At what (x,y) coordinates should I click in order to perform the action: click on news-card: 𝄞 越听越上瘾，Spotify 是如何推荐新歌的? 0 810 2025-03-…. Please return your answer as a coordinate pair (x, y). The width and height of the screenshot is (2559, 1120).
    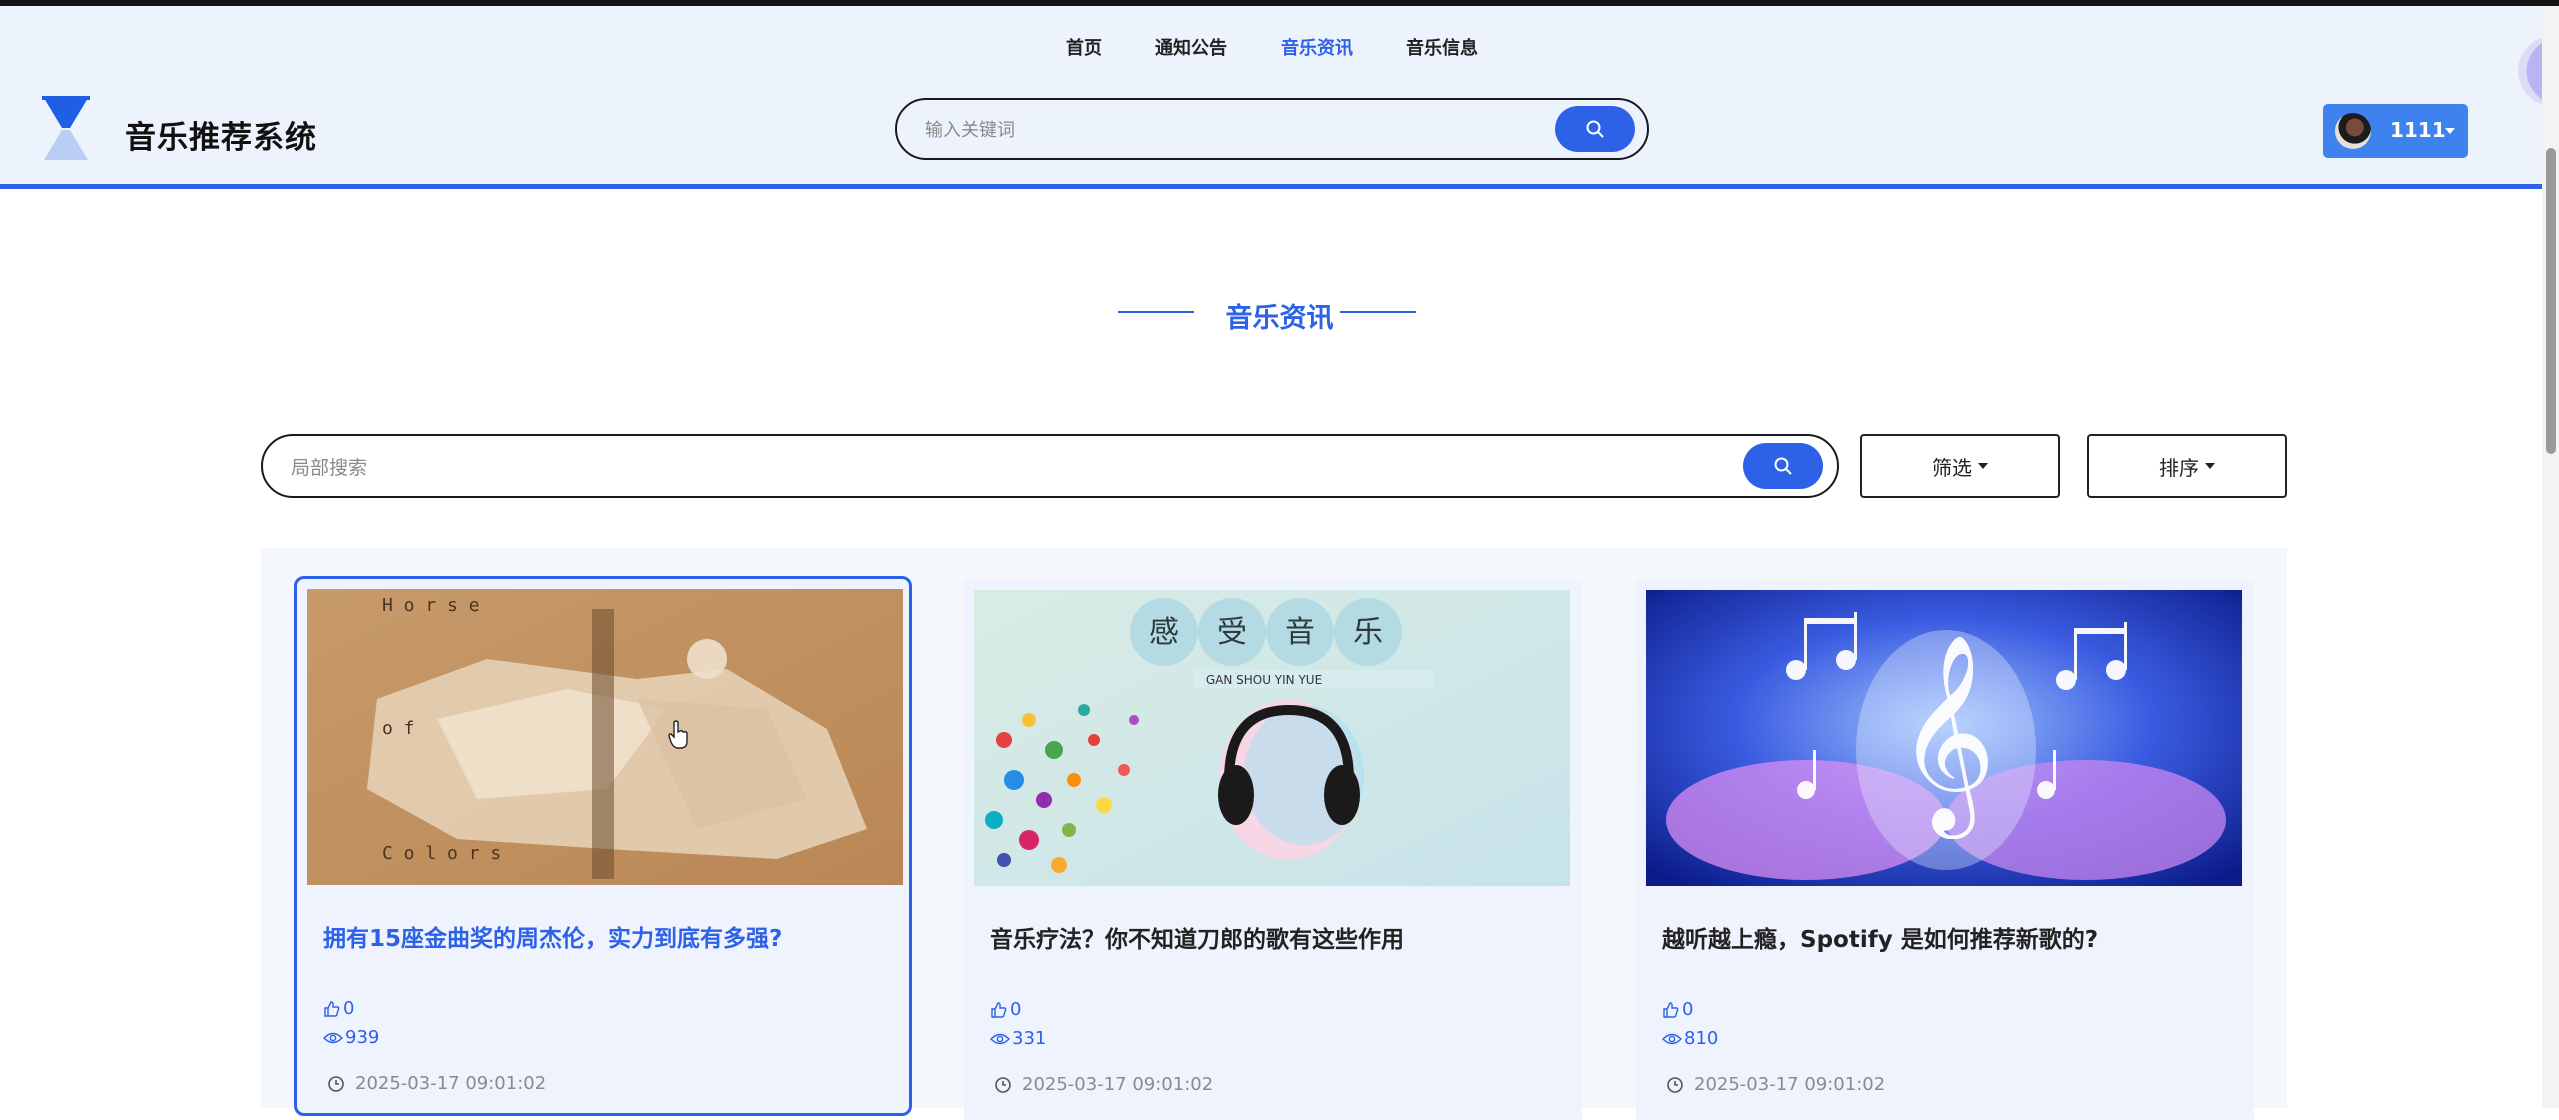
    Looking at the image, I should click on (1945, 850).